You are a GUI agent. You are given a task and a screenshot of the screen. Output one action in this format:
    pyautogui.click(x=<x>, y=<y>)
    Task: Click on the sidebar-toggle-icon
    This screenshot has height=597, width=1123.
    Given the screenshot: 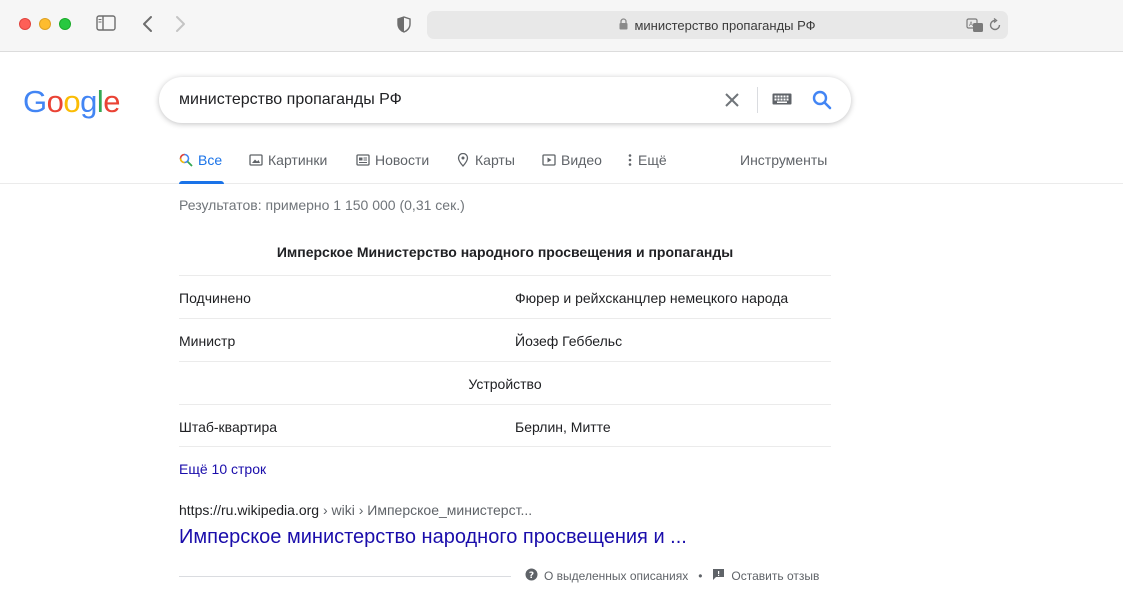 What is the action you would take?
    pyautogui.click(x=106, y=23)
    